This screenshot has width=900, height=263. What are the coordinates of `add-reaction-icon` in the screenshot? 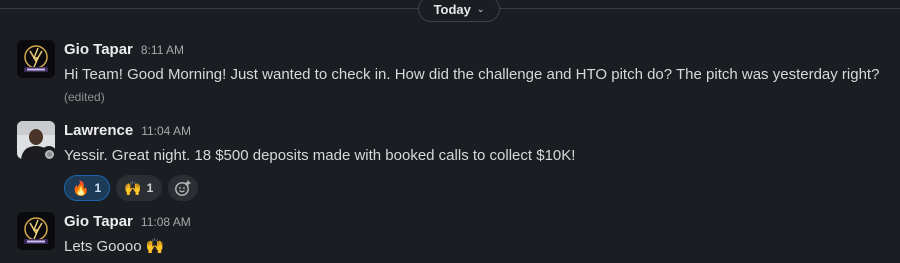 It's located at (183, 188).